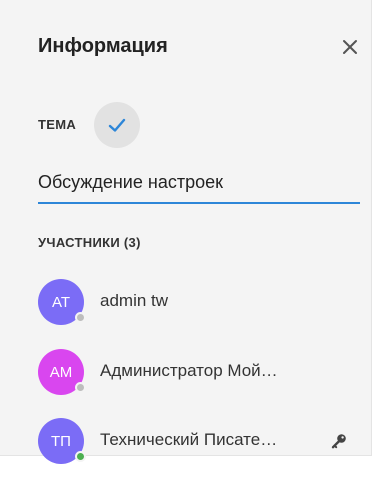  Describe the element at coordinates (350, 47) in the screenshot. I see `close-icon` at that location.